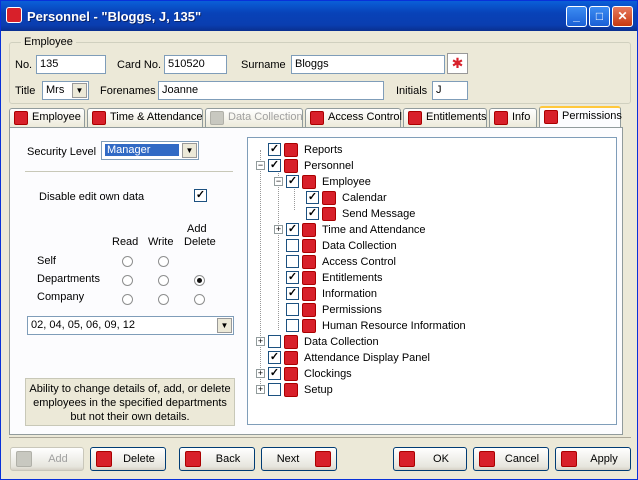 Image resolution: width=638 pixels, height=480 pixels. What do you see at coordinates (71, 64) in the screenshot?
I see `no-input: 135` at bounding box center [71, 64].